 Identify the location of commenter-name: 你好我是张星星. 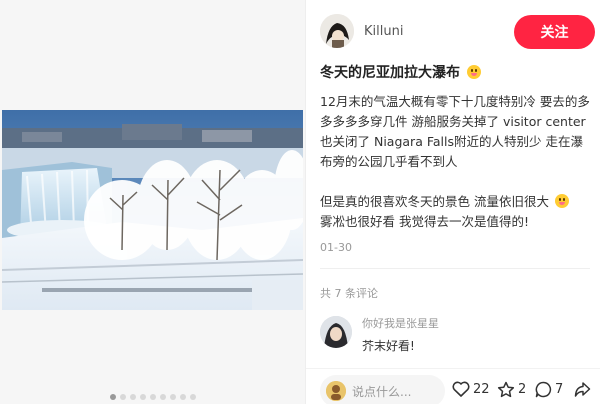
(400, 324).